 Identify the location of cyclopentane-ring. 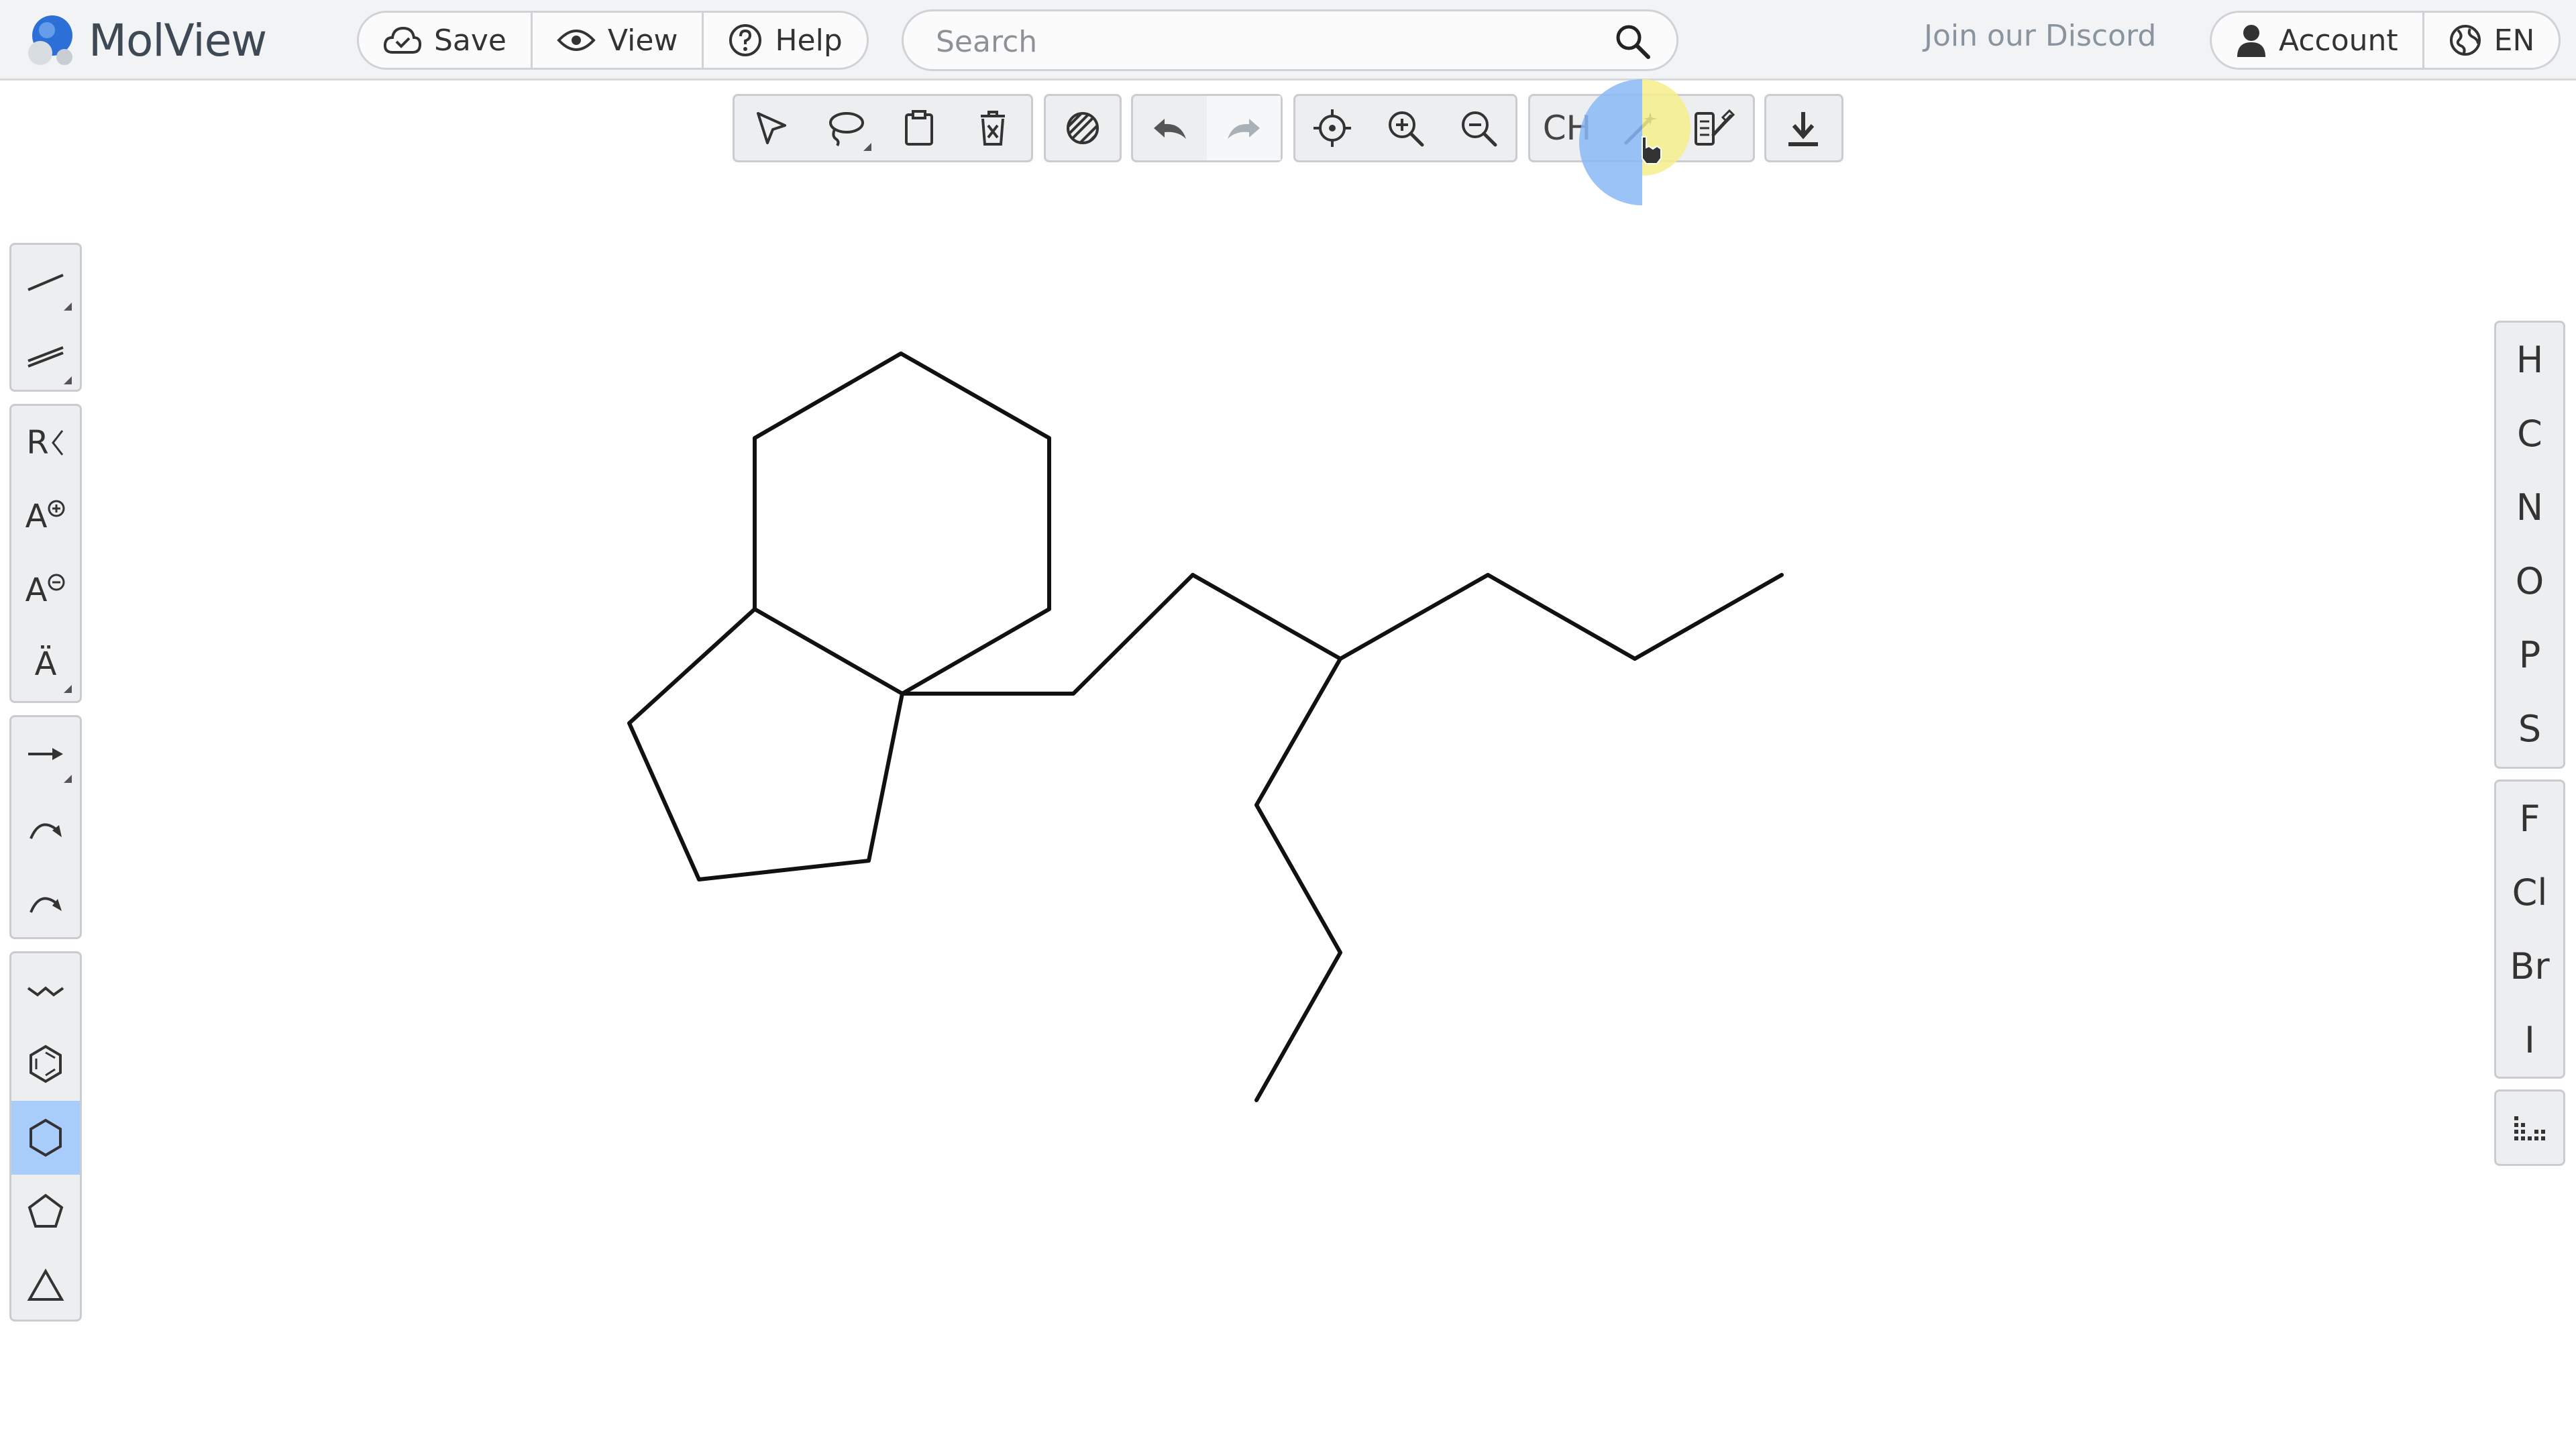
(765, 744).